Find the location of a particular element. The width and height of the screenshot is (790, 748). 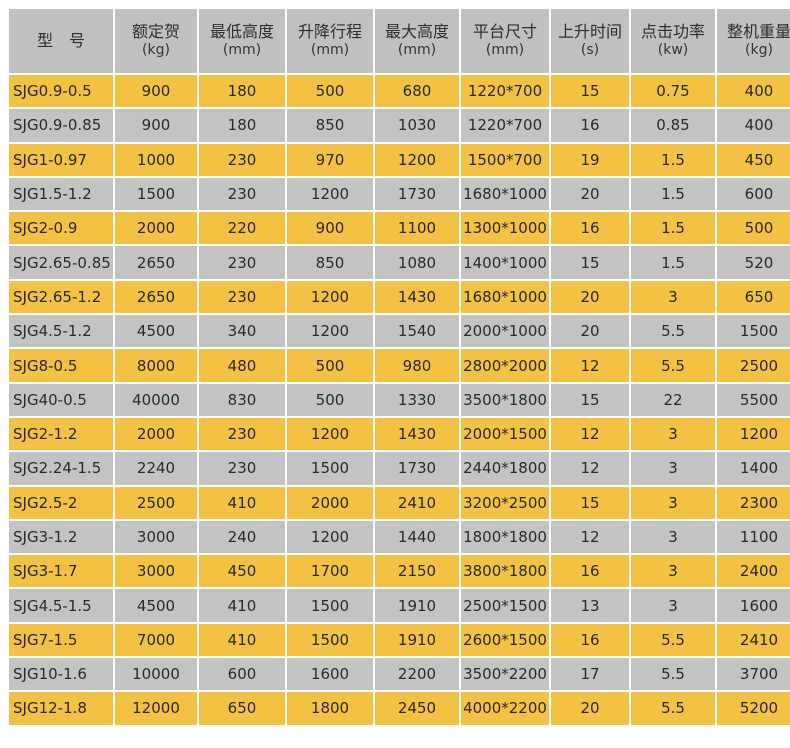

table-cell: 180 is located at coordinates (242, 91).